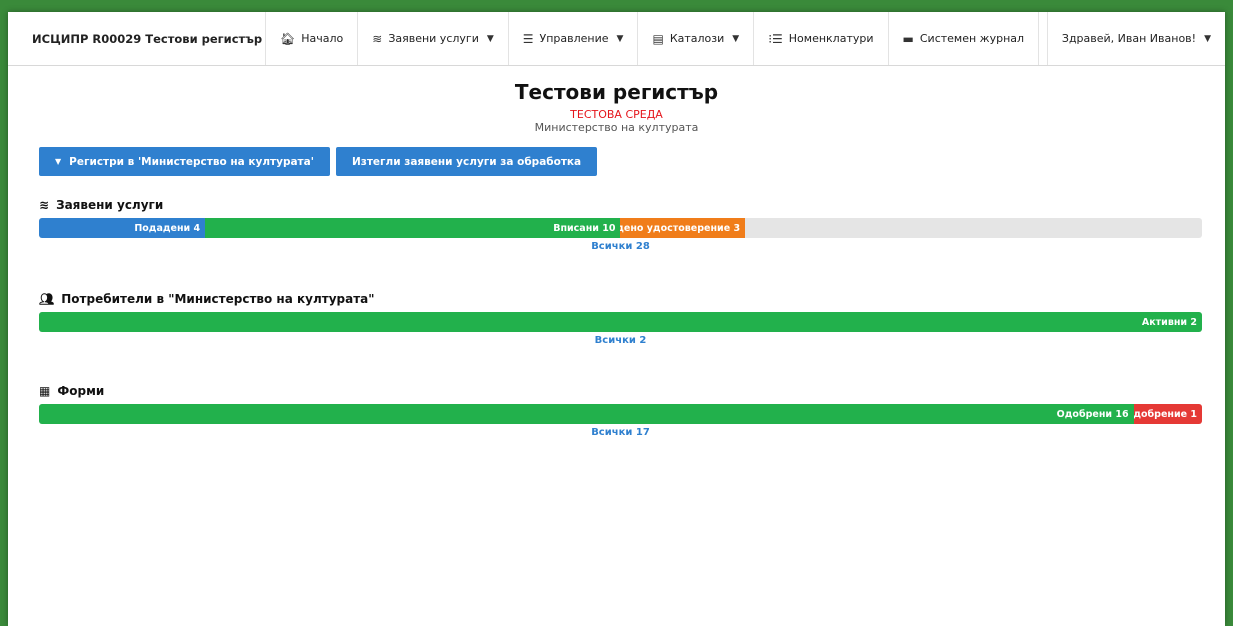 This screenshot has height=626, width=1233. I want to click on forms-title: Форми, so click(81, 391).